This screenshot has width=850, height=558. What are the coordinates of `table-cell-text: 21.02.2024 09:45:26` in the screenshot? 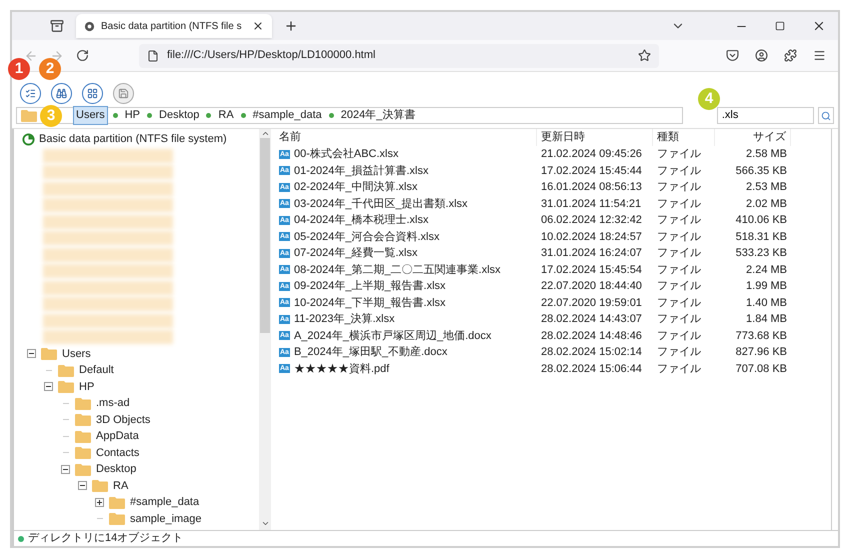 It's located at (591, 154).